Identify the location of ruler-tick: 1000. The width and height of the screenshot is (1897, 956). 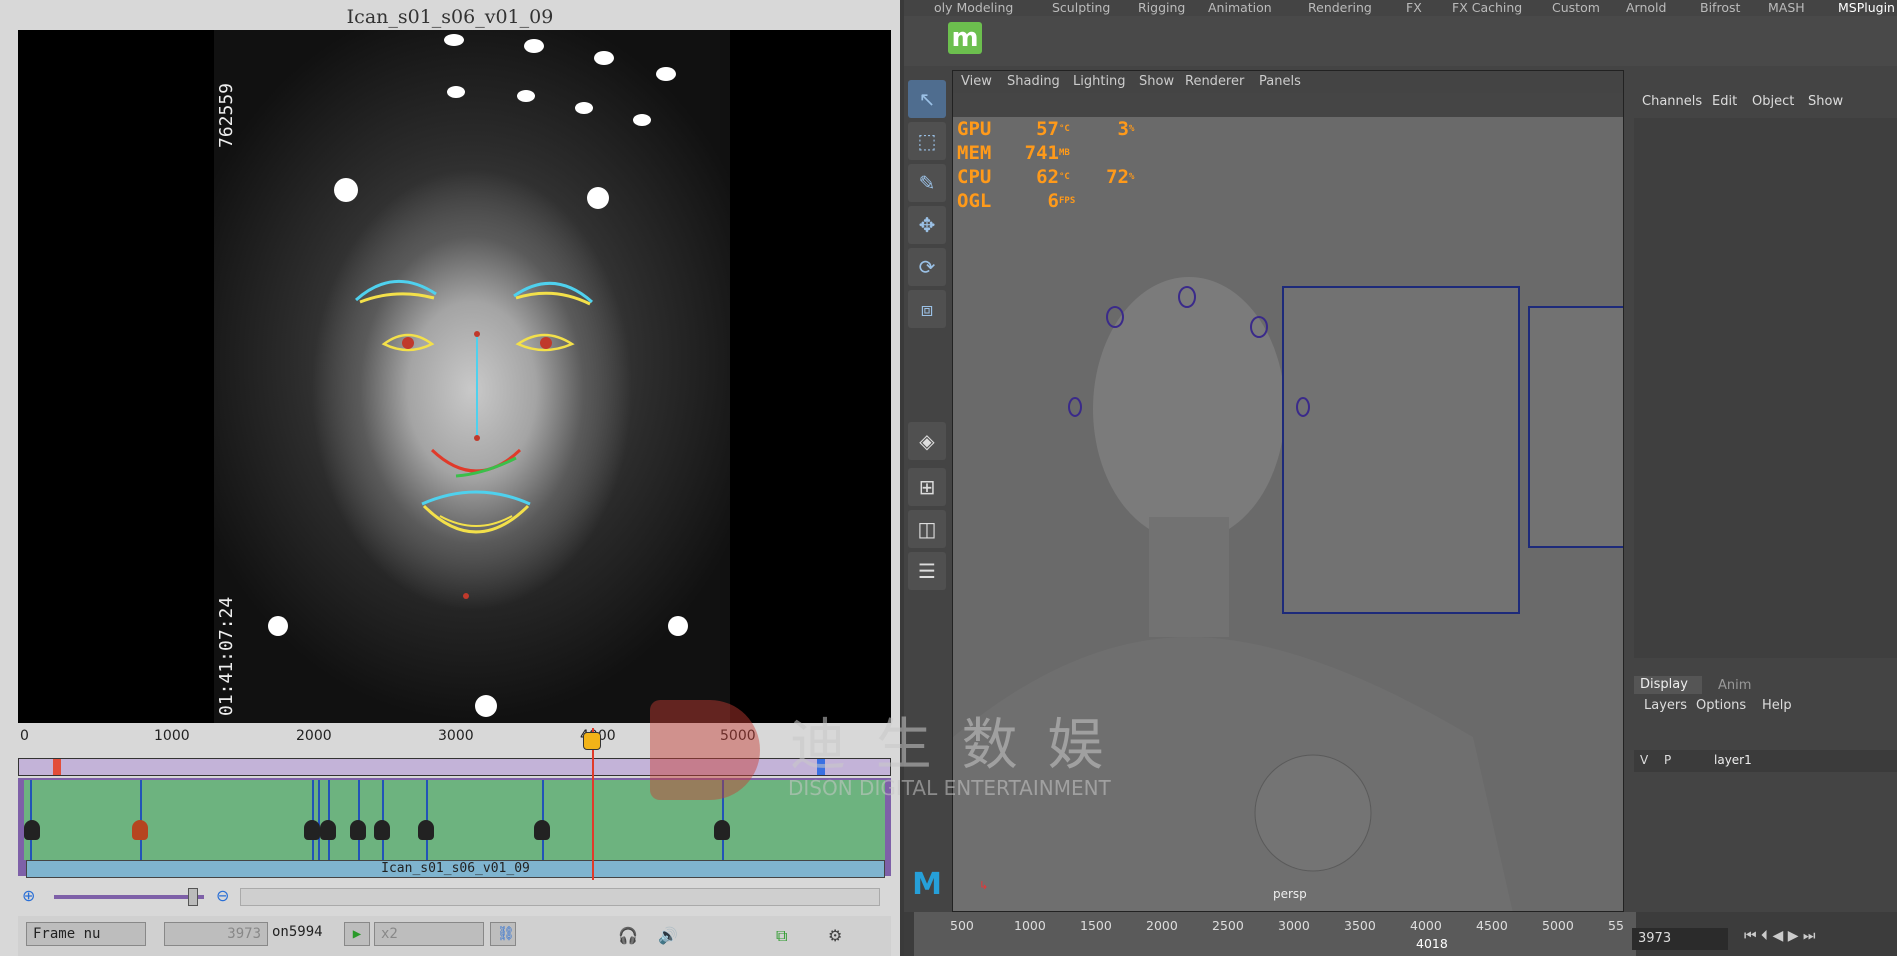
(172, 736).